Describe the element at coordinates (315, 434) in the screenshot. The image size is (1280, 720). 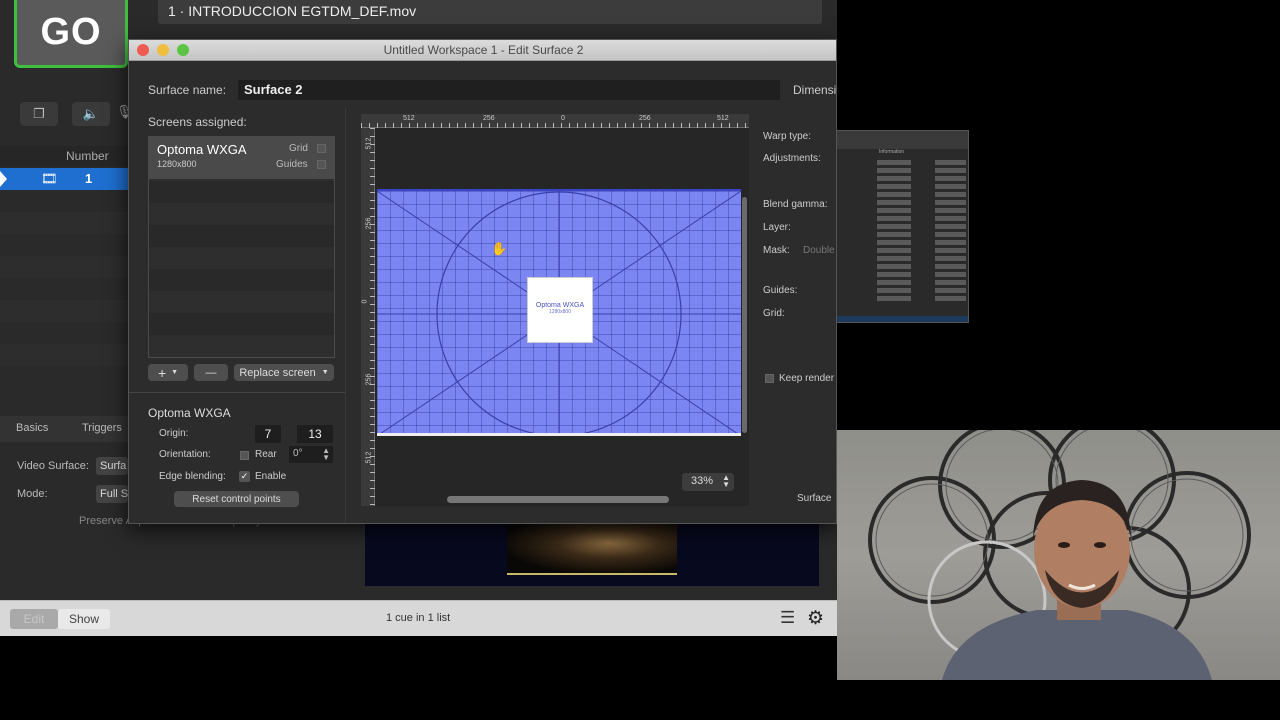
I see `origin-y-field: 13` at that location.